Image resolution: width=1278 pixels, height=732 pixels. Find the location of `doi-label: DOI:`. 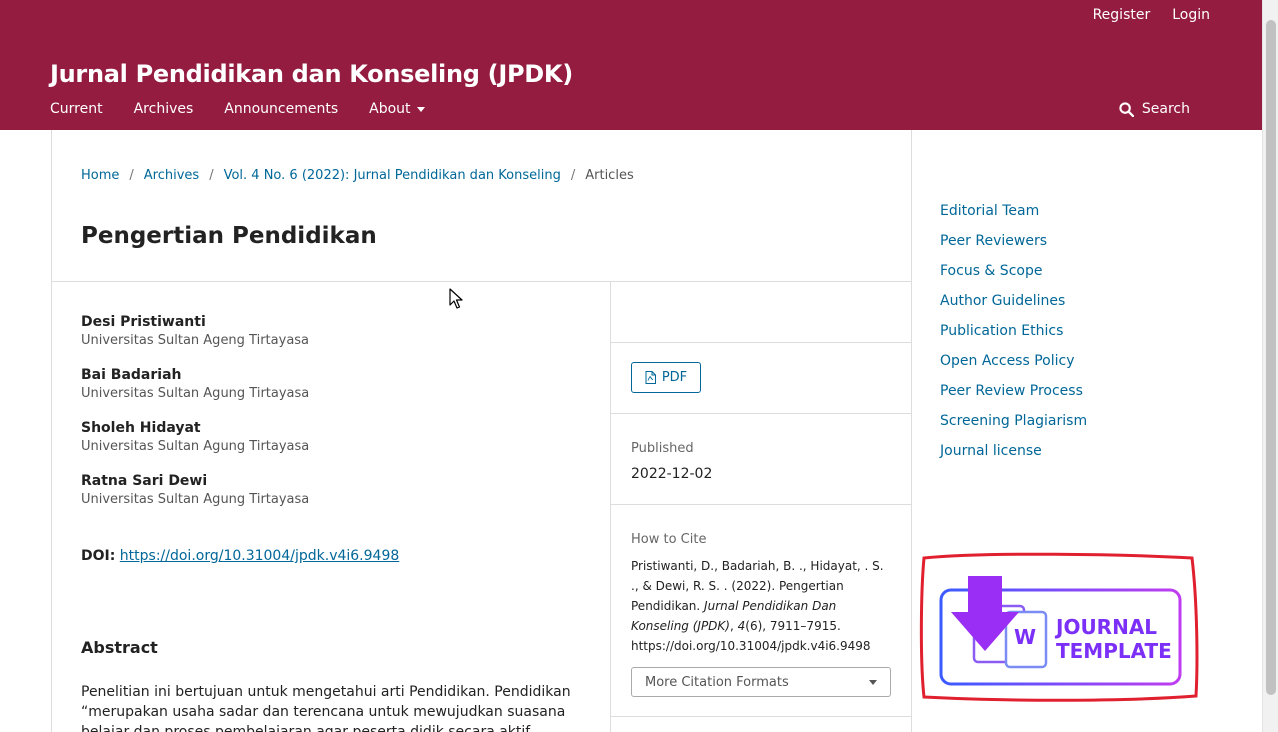

doi-label: DOI: is located at coordinates (98, 556).